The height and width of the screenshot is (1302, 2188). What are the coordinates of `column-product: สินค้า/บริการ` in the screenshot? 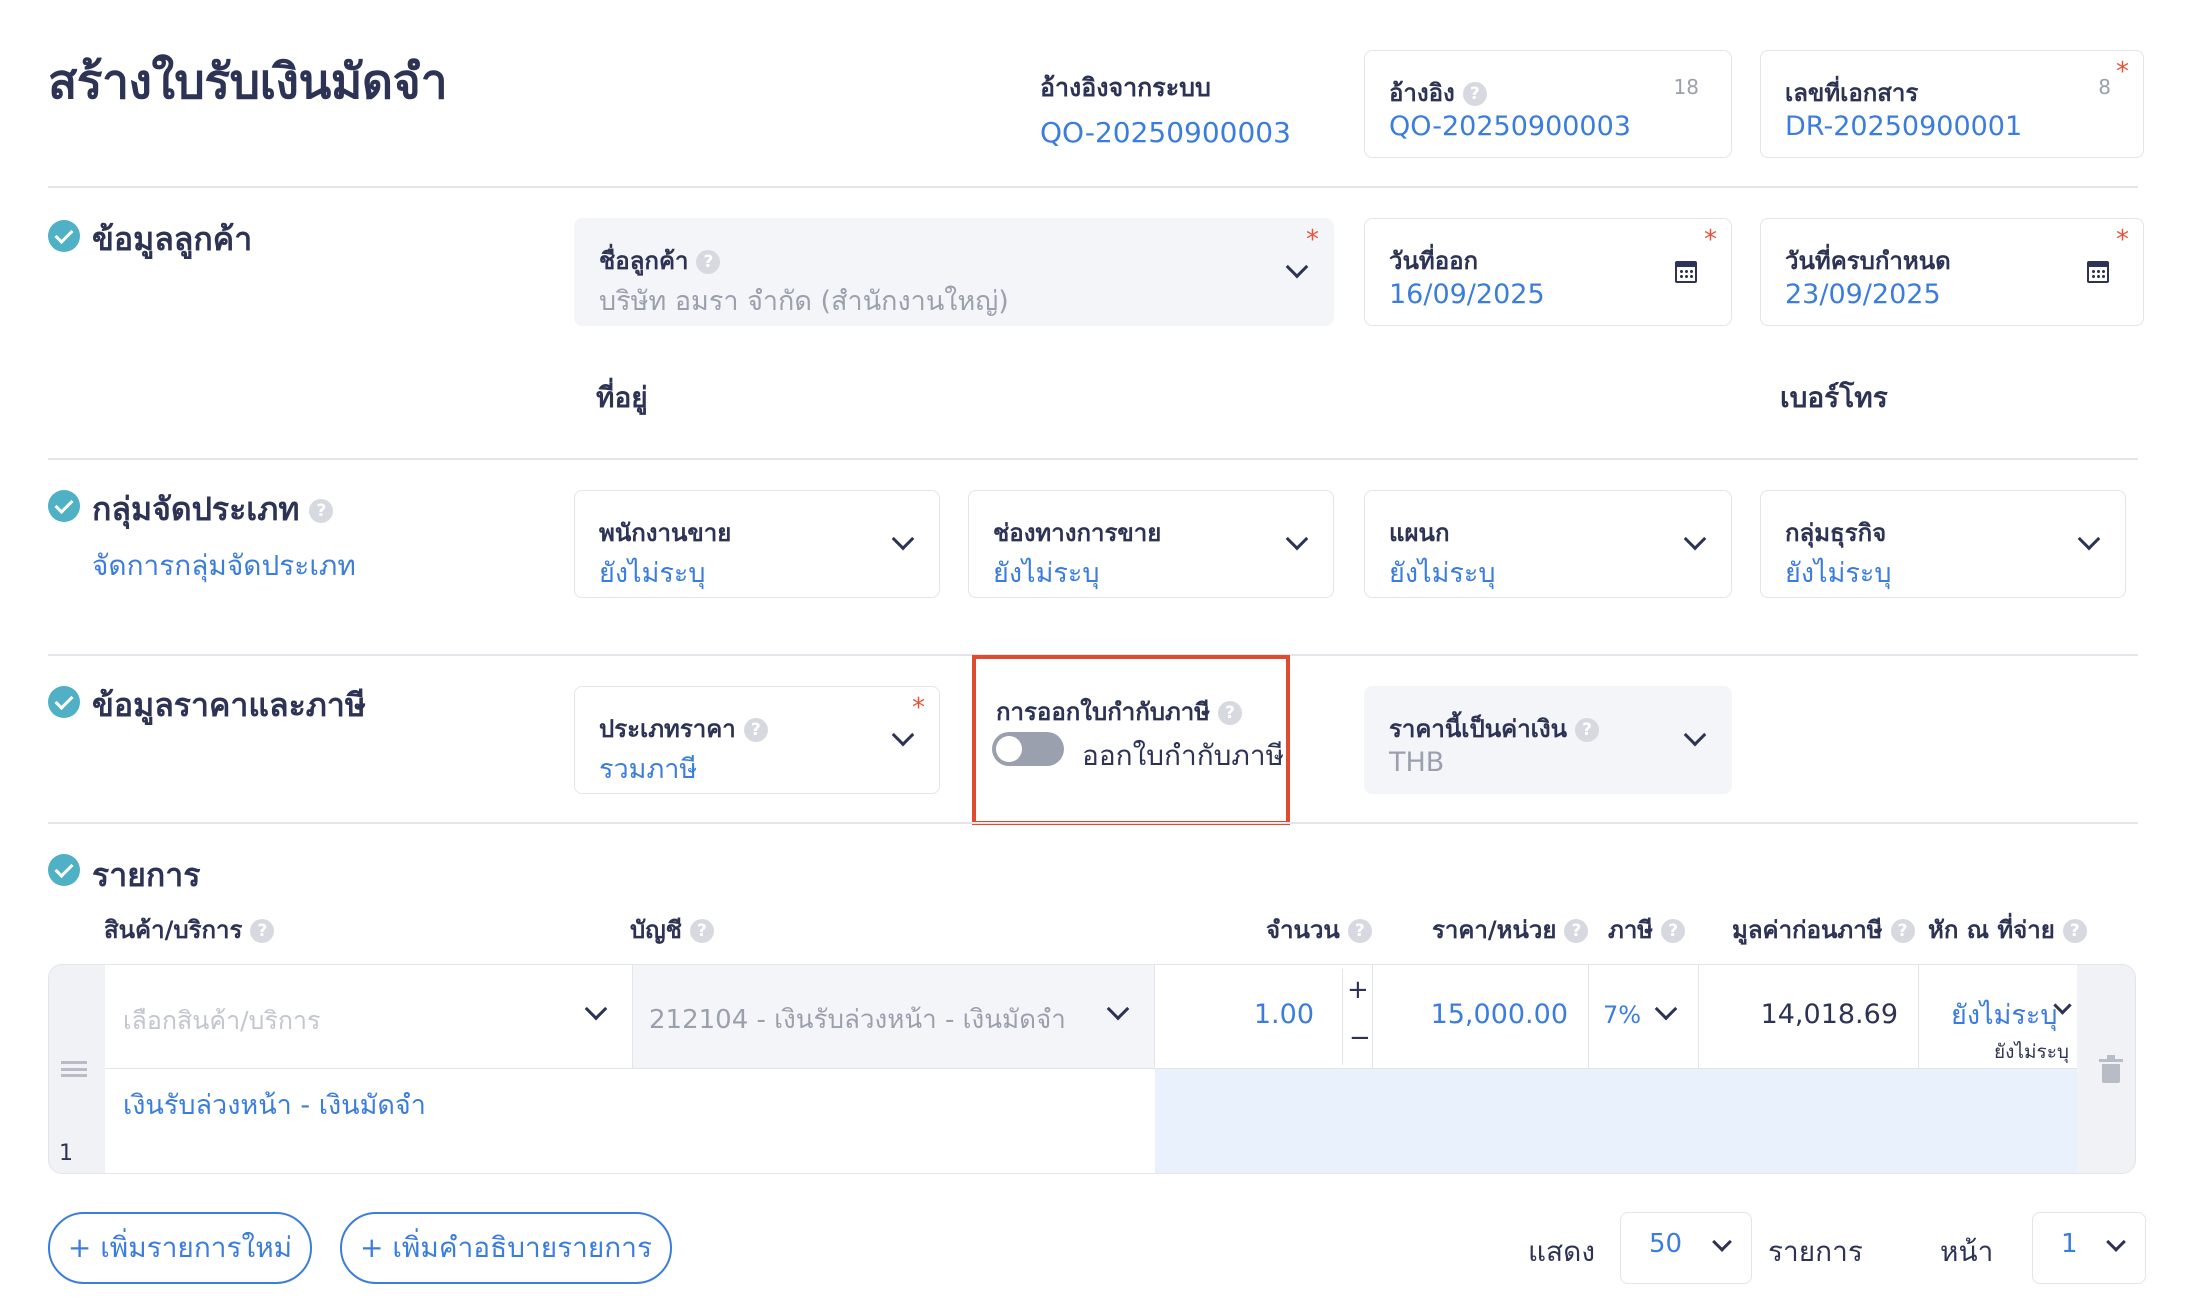 It's located at (173, 930).